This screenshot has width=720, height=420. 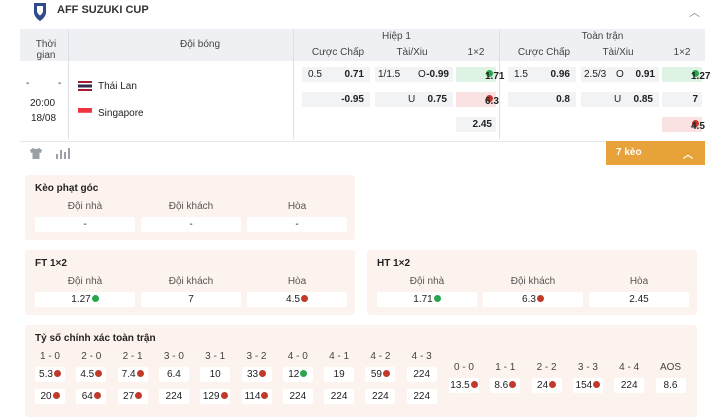 What do you see at coordinates (629, 367) in the screenshot?
I see `draw-score-label: 4 - 4` at bounding box center [629, 367].